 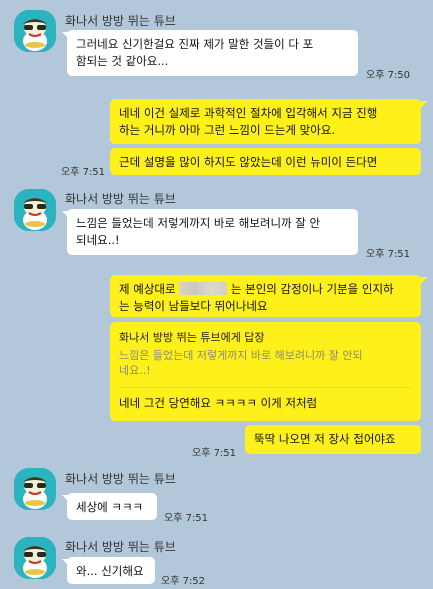 What do you see at coordinates (212, 232) in the screenshot?
I see `incoming-message-bubble: 느낌은 들었는데 저렇게까지 바로 해보려니까 잘 안 되네요..!` at bounding box center [212, 232].